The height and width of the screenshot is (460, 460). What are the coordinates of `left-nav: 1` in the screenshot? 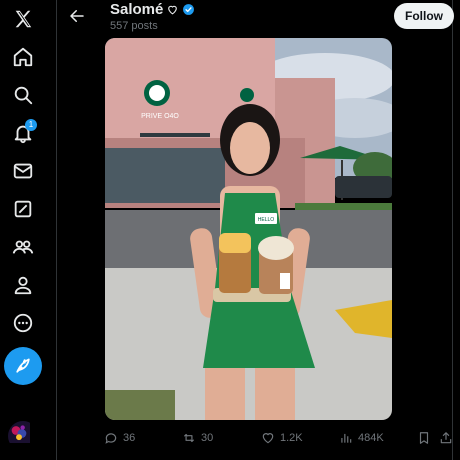 It's located at (23, 230).